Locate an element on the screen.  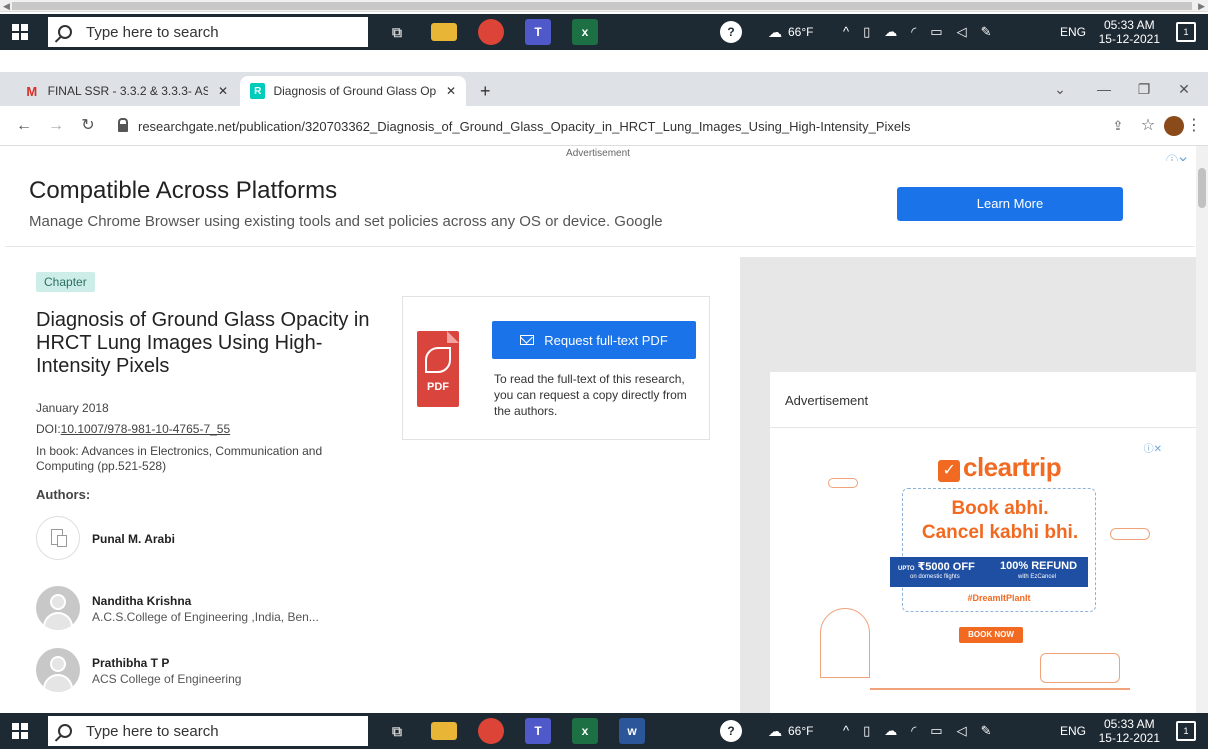
bookmark-star-icon: ☆ is located at coordinates (1148, 126).